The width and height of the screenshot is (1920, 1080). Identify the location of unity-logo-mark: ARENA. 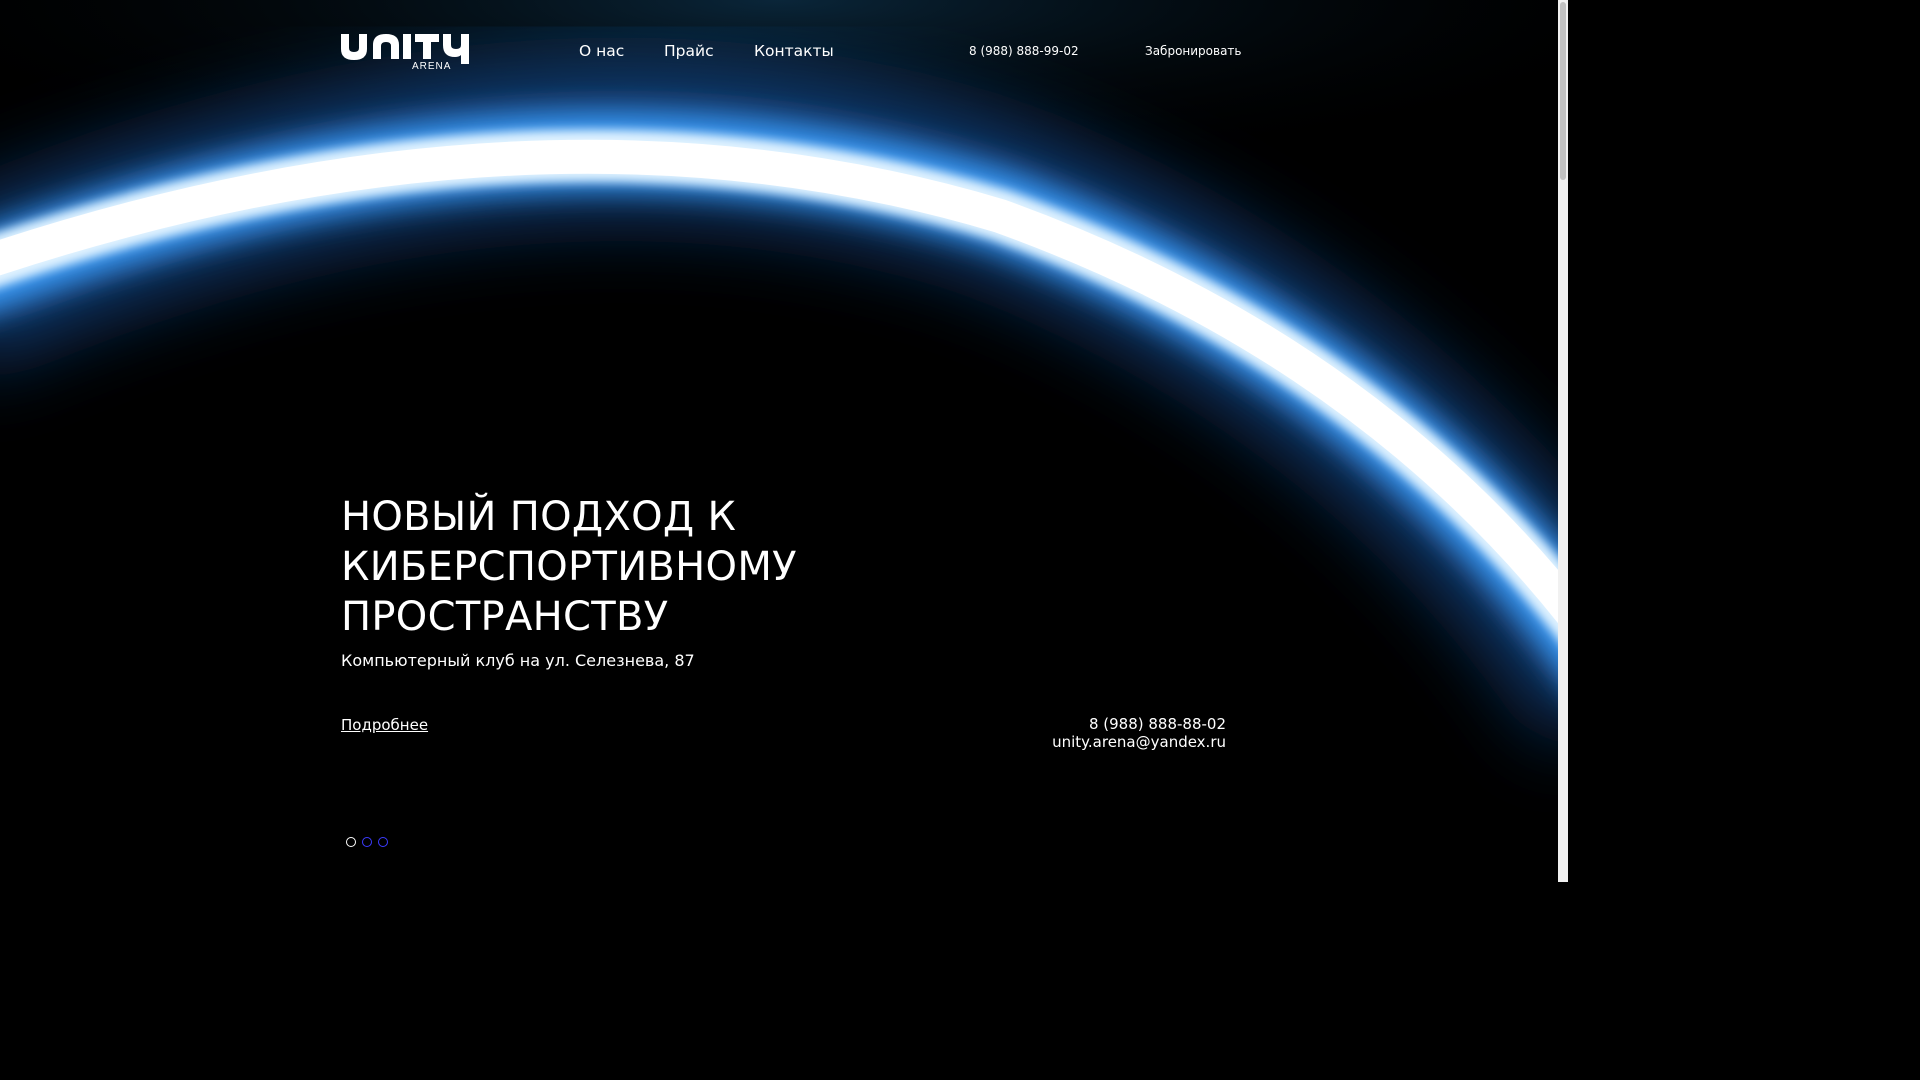
(405, 53).